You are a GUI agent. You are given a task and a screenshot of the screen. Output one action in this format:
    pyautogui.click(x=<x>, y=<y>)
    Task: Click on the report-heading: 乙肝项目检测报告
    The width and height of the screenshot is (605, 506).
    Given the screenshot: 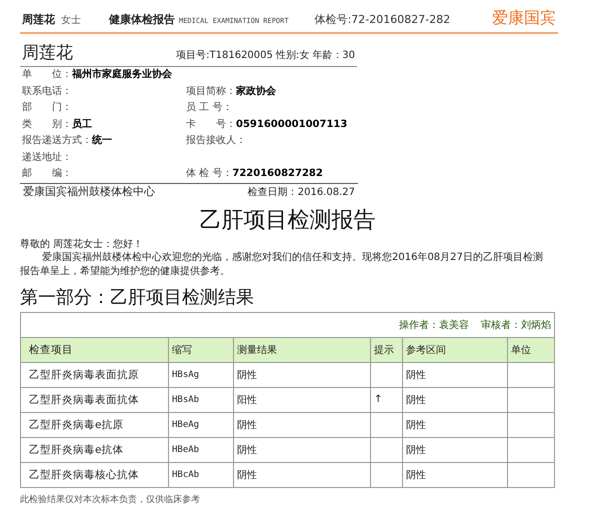 What is the action you would take?
    pyautogui.click(x=287, y=220)
    